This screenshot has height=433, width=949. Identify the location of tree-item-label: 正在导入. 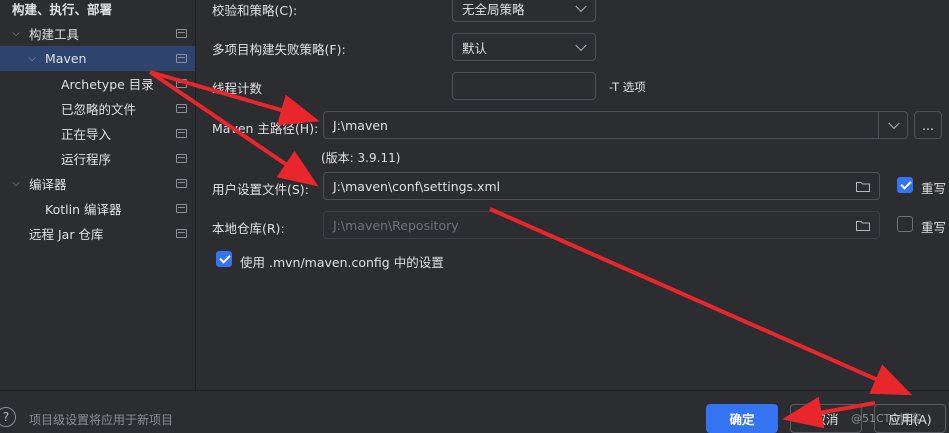
(86, 134).